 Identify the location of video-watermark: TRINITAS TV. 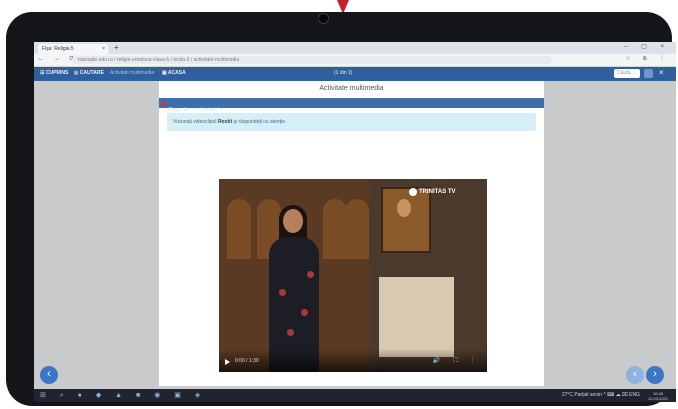
(437, 192).